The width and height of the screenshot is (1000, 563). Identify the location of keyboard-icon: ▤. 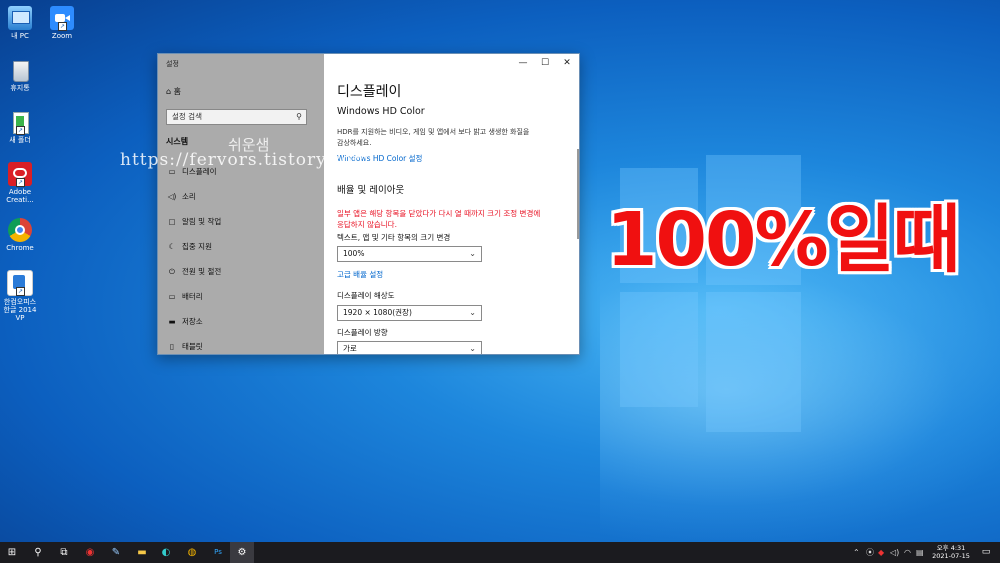
(920, 552).